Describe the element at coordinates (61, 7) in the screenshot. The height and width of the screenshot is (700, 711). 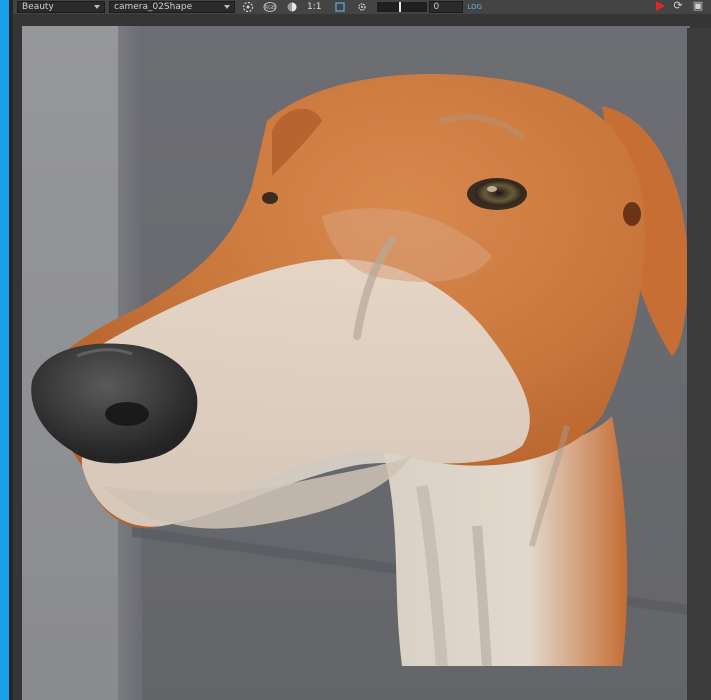
I see `aov-select: Beauty` at that location.